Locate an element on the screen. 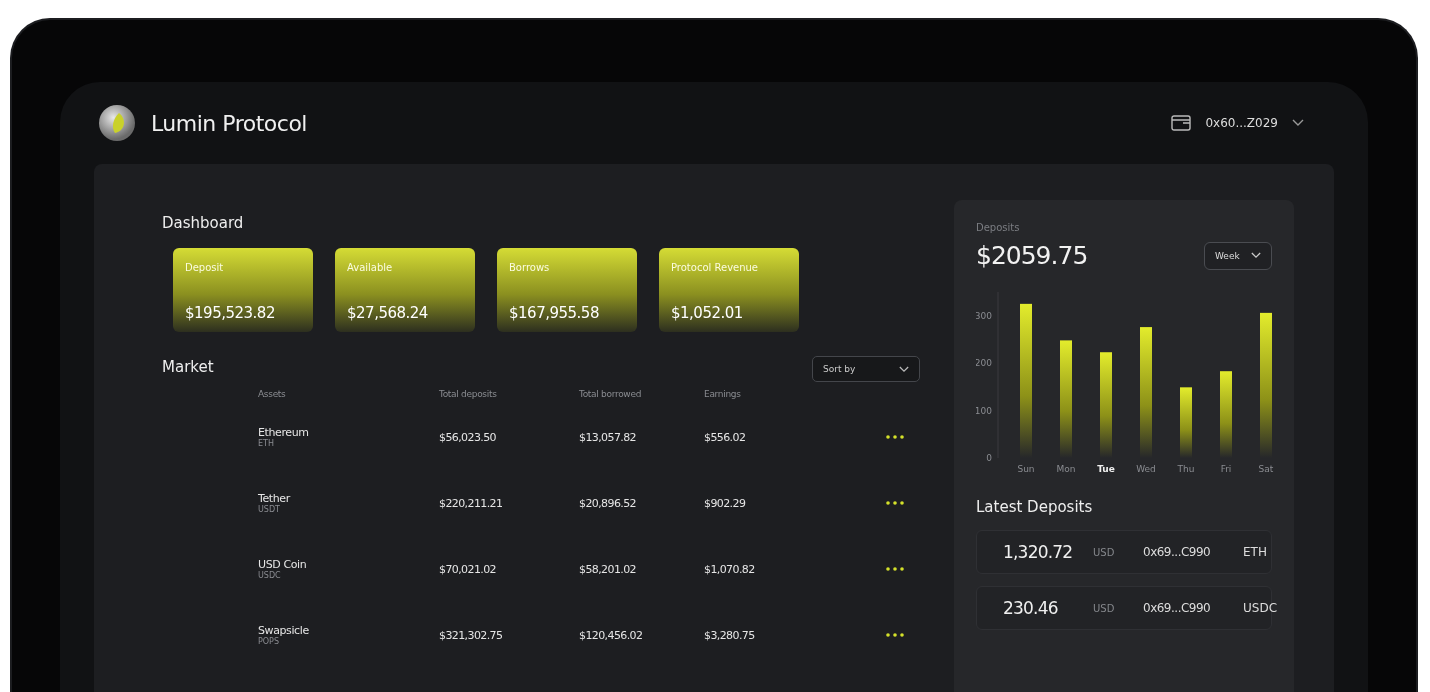 The height and width of the screenshot is (692, 1430). table-cell-text: $556.02 is located at coordinates (725, 437).